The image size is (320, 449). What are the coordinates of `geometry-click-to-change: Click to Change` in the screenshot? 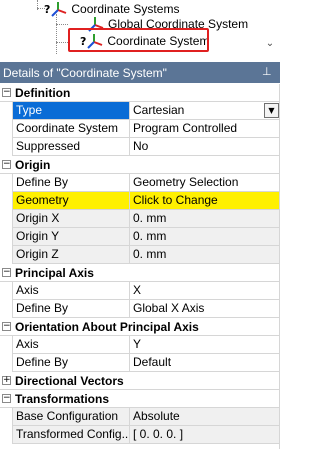 It's located at (204, 201).